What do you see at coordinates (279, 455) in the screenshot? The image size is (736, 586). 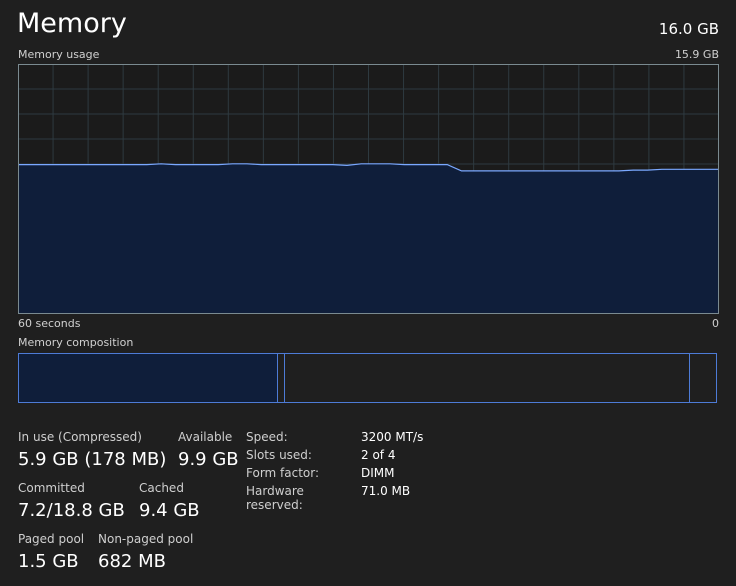 I see `slots-label: Slots used:` at bounding box center [279, 455].